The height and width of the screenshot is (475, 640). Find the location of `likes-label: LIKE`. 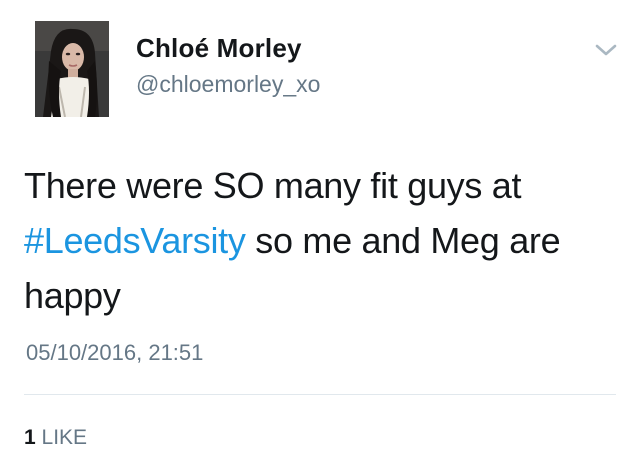

likes-label: LIKE is located at coordinates (64, 437).